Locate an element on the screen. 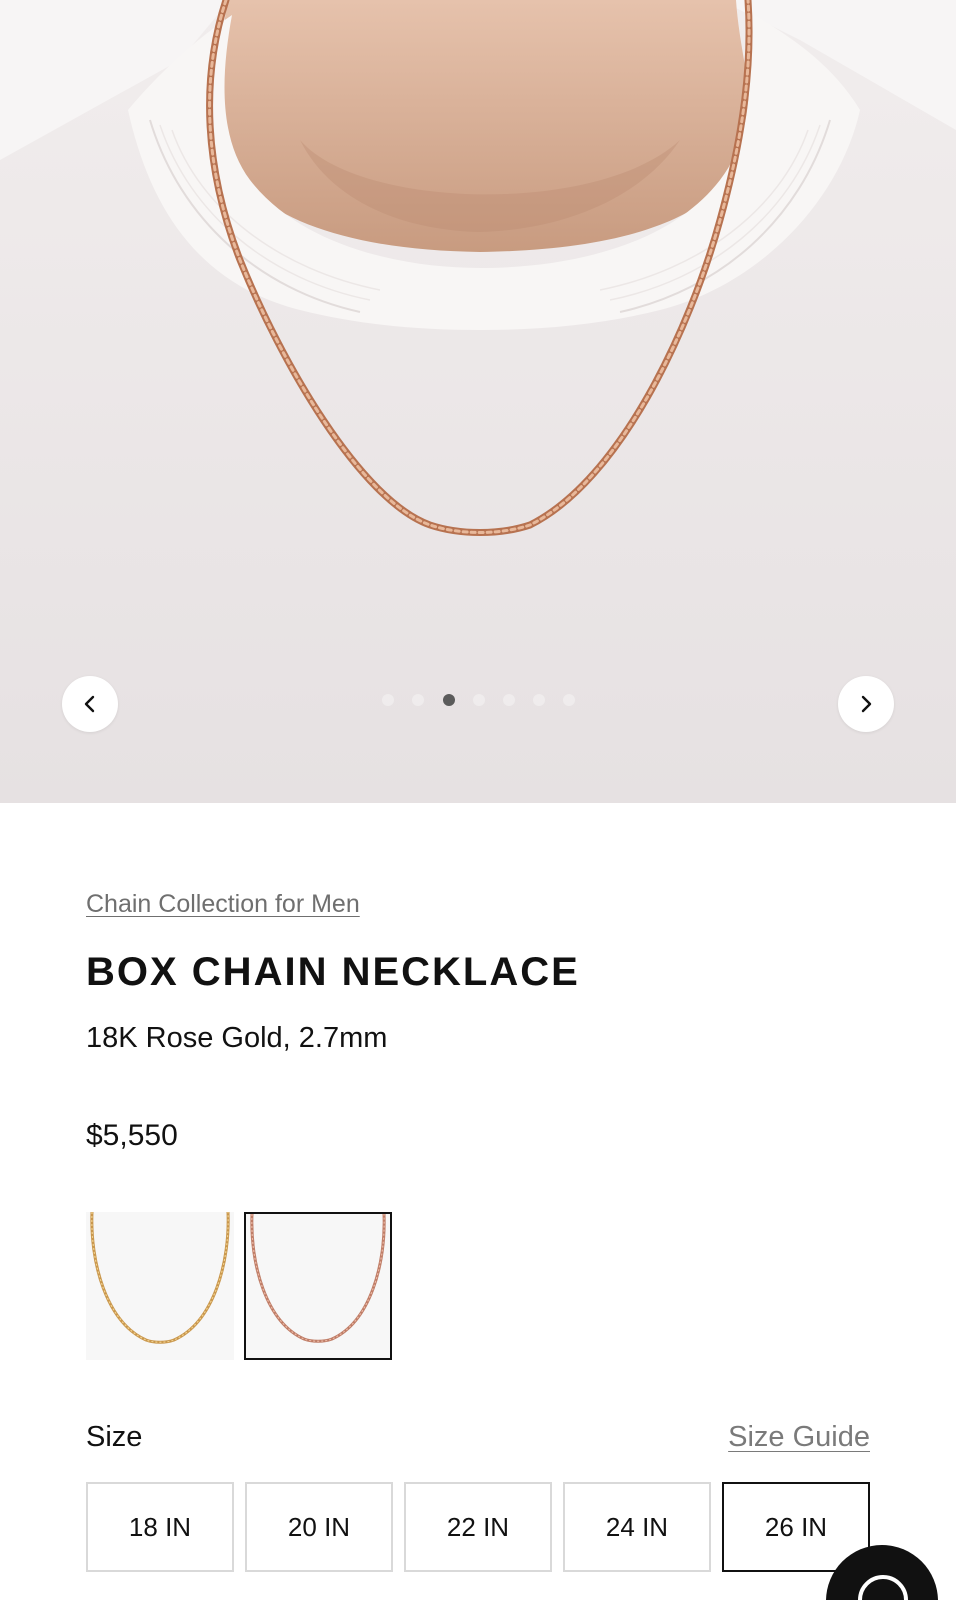  size-option-24: 24 IN is located at coordinates (637, 1527).